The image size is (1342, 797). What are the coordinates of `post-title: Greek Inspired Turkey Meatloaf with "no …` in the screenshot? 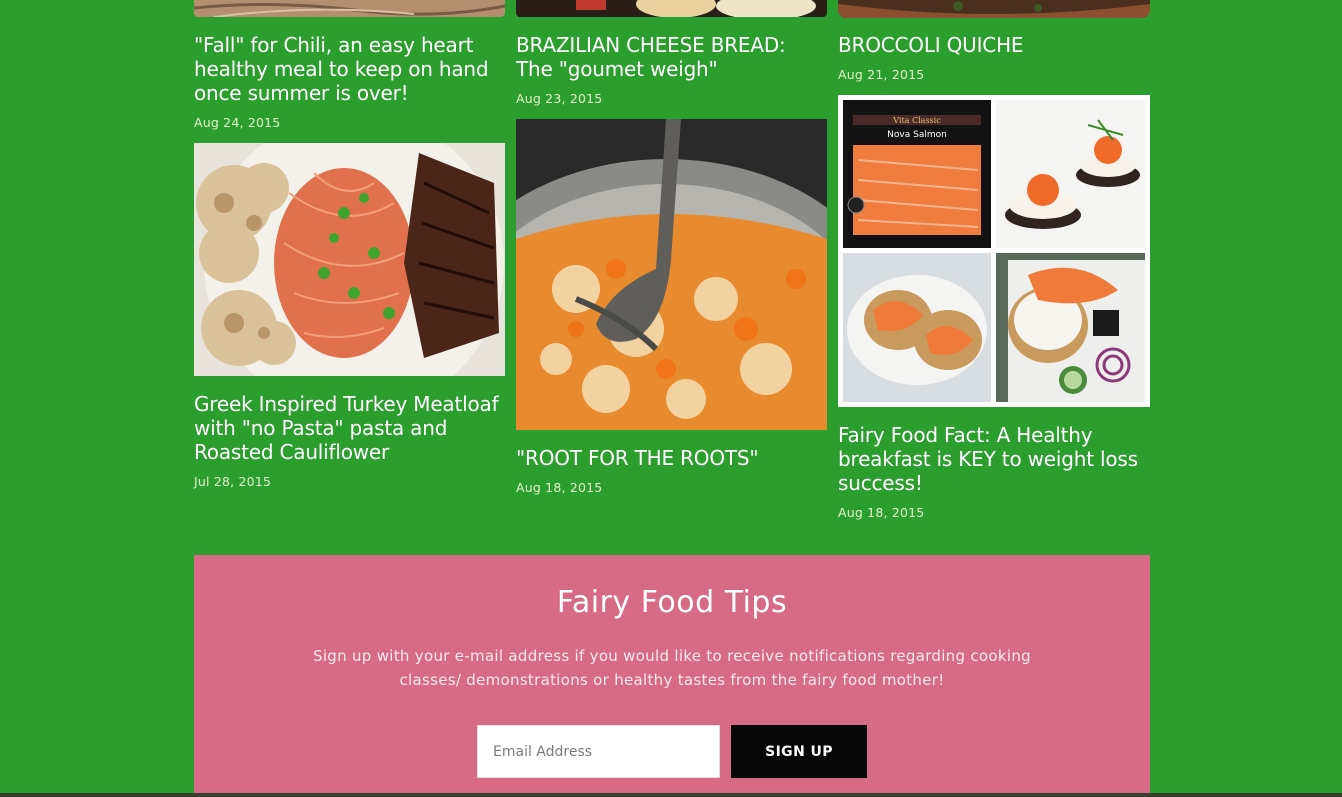 It's located at (349, 428).